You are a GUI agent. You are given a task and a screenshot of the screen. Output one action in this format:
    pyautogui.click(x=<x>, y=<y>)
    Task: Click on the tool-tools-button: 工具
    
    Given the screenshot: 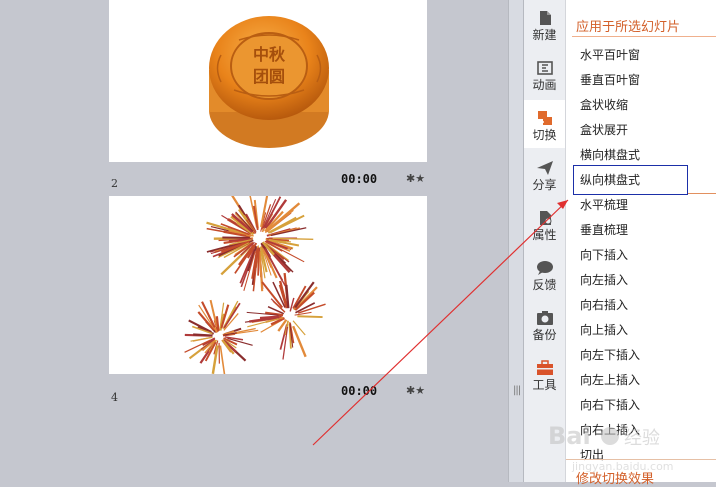 What is the action you would take?
    pyautogui.click(x=544, y=374)
    